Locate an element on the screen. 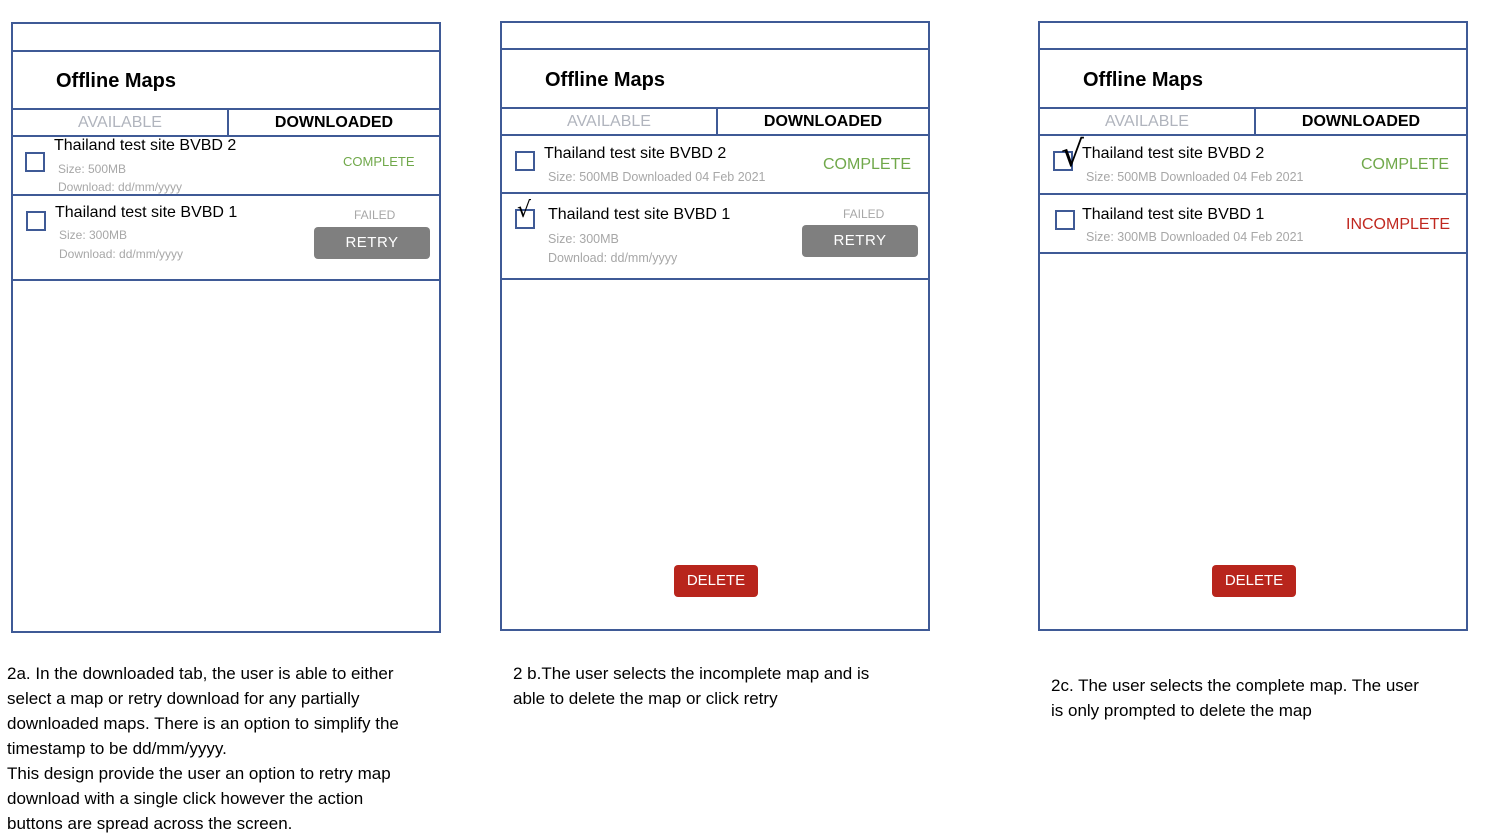  caption-line: able to delete the map or click retry is located at coordinates (645, 698).